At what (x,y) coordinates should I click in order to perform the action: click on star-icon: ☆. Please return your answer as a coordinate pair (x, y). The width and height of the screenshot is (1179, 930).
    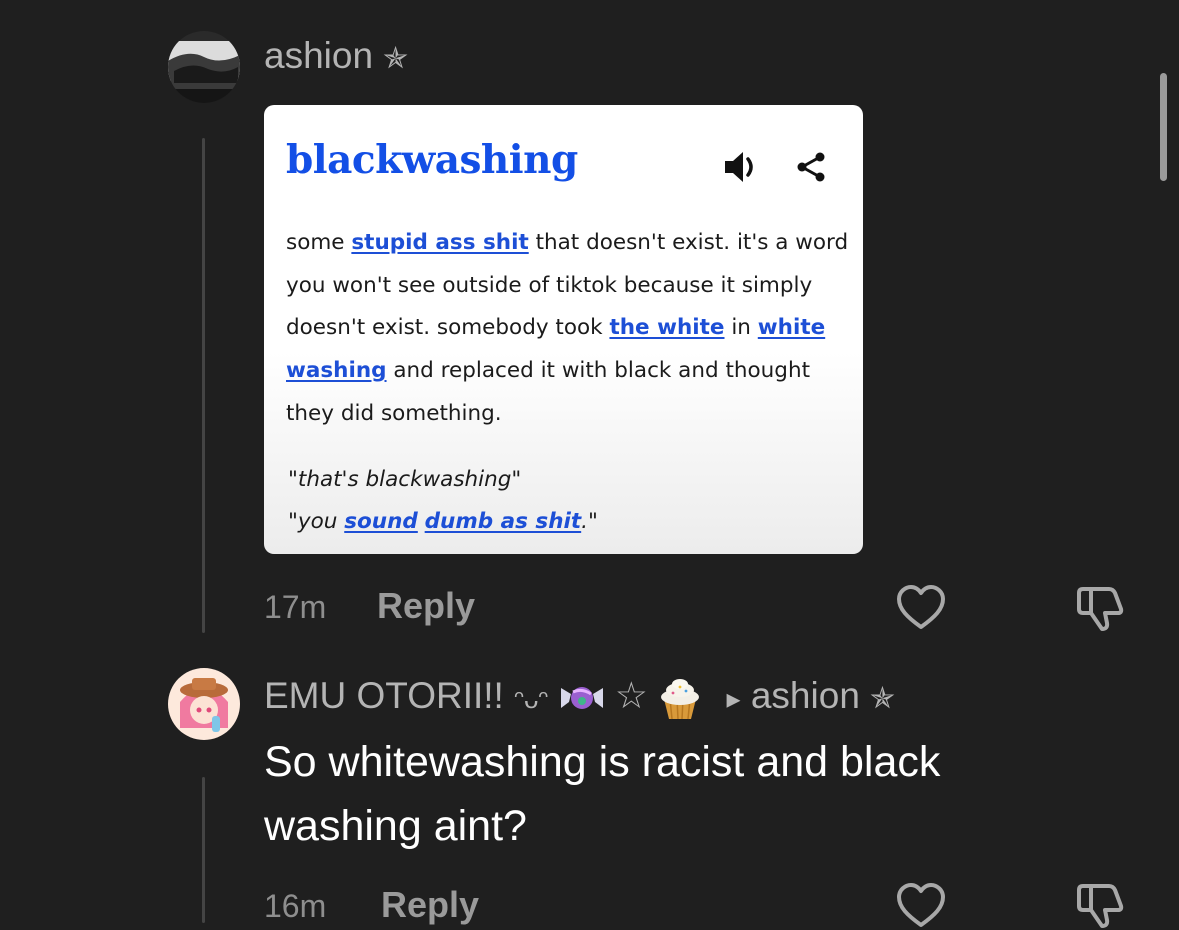
    Looking at the image, I should click on (631, 695).